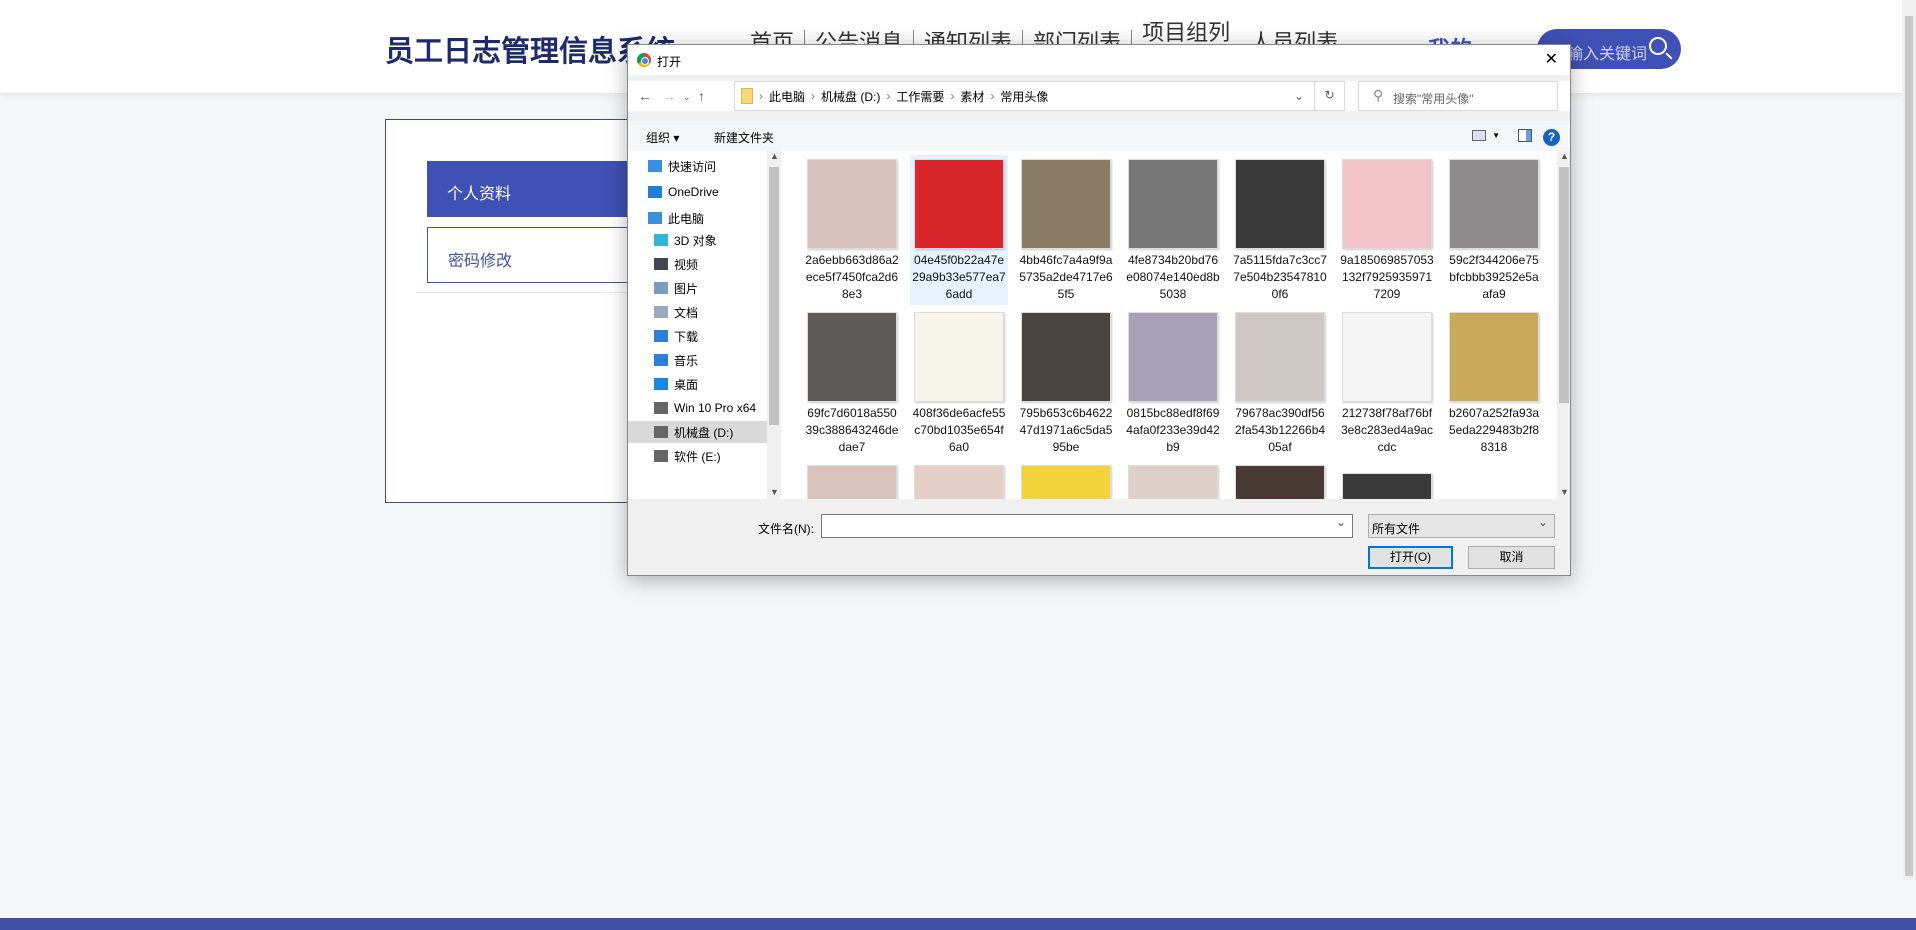 The height and width of the screenshot is (930, 1916). Describe the element at coordinates (1494, 430) in the screenshot. I see `file-name: b2607a252fa93a5eda229483b2f88318` at that location.